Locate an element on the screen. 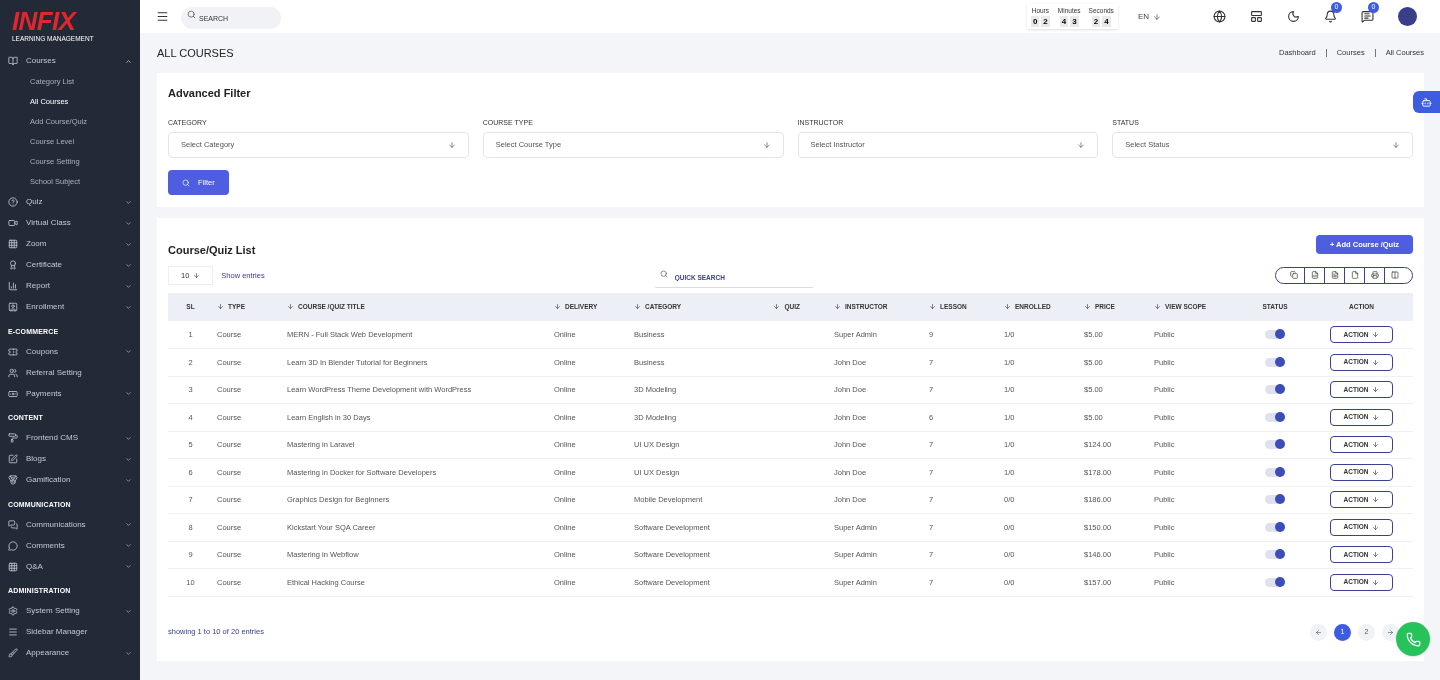  sidebar-item: Appearance is located at coordinates (70, 653).